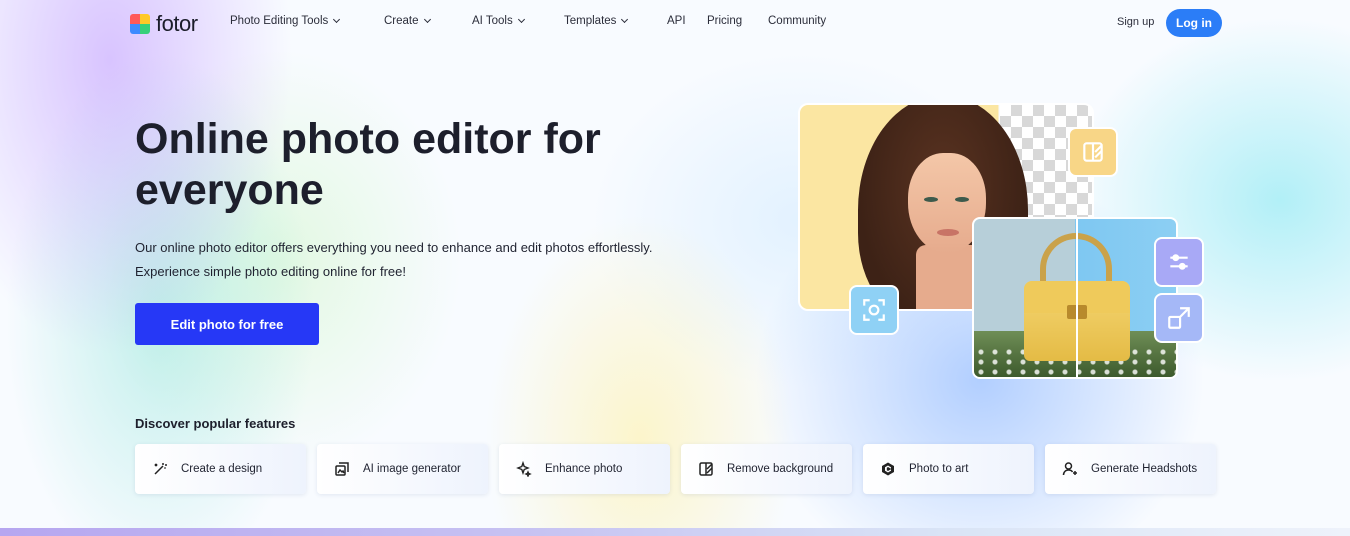 Image resolution: width=1350 pixels, height=536 pixels. I want to click on logo-text: fotor, so click(177, 23).